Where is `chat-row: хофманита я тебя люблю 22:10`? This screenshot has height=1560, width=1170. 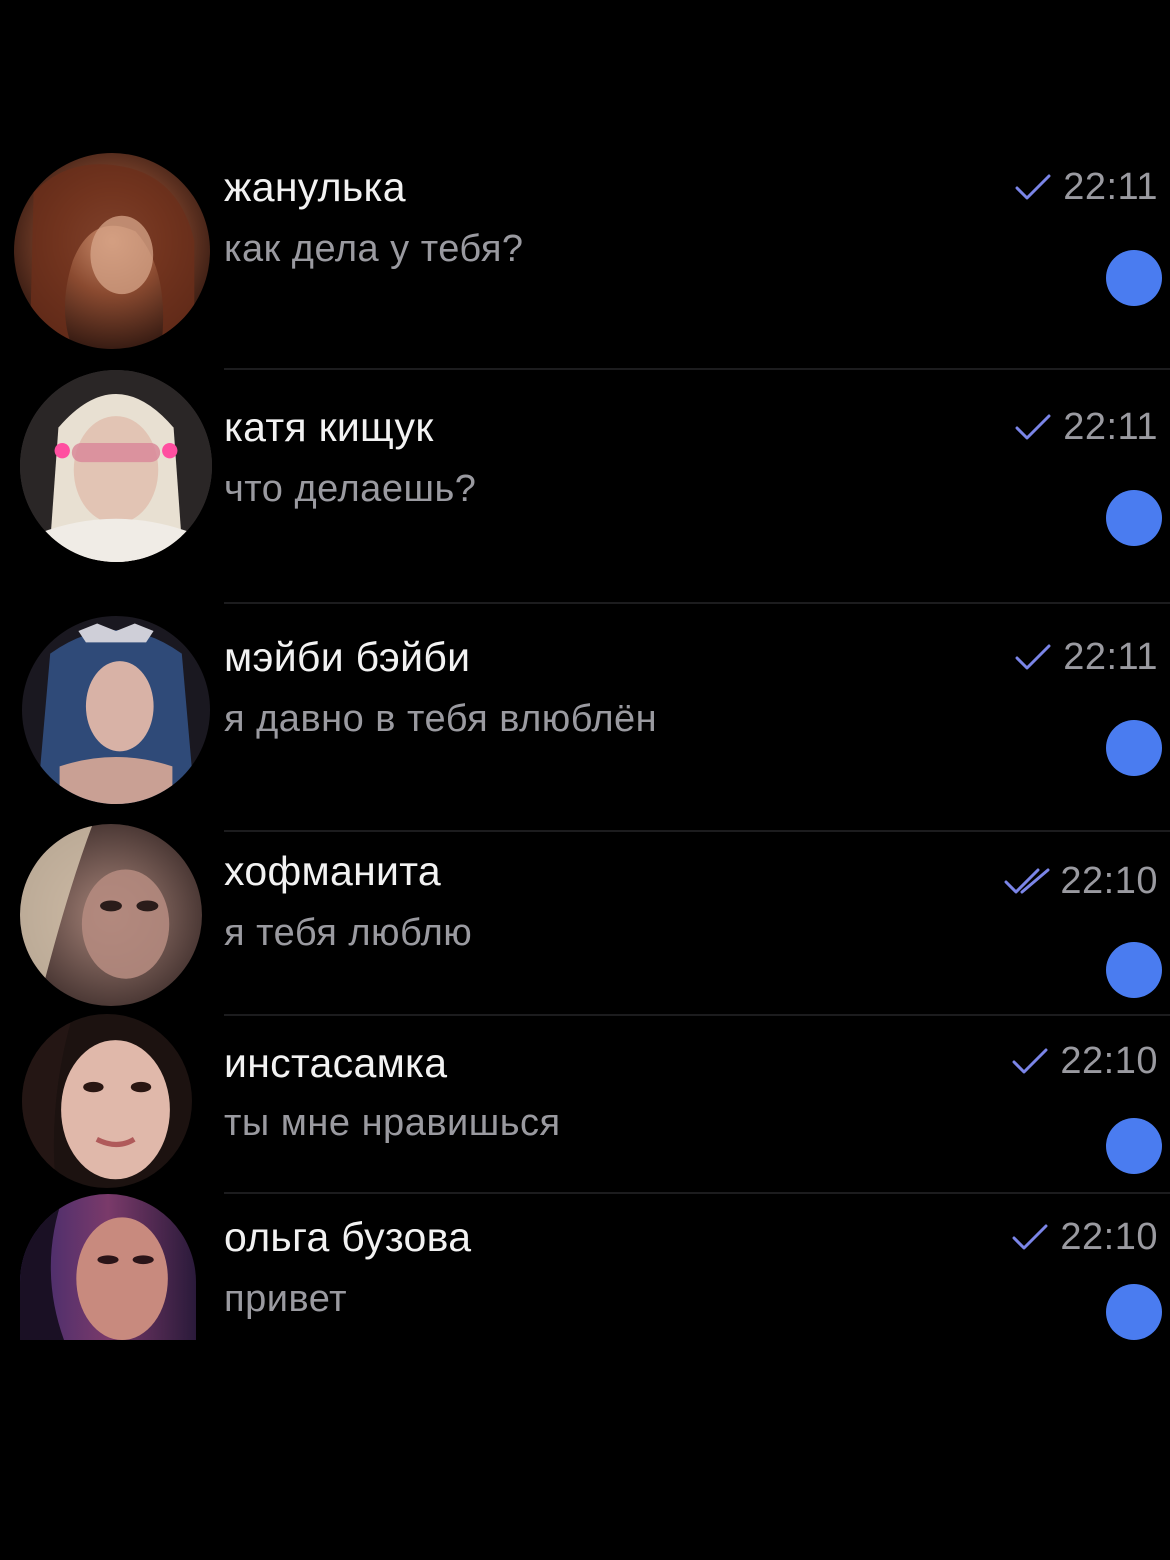 chat-row: хофманита я тебя люблю 22:10 is located at coordinates (585, 917).